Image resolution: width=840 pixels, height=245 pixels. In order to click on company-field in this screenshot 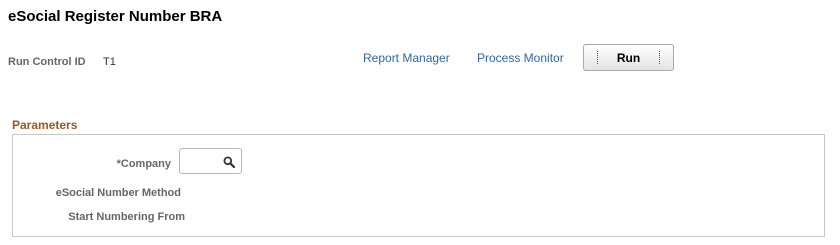, I will do `click(210, 161)`.